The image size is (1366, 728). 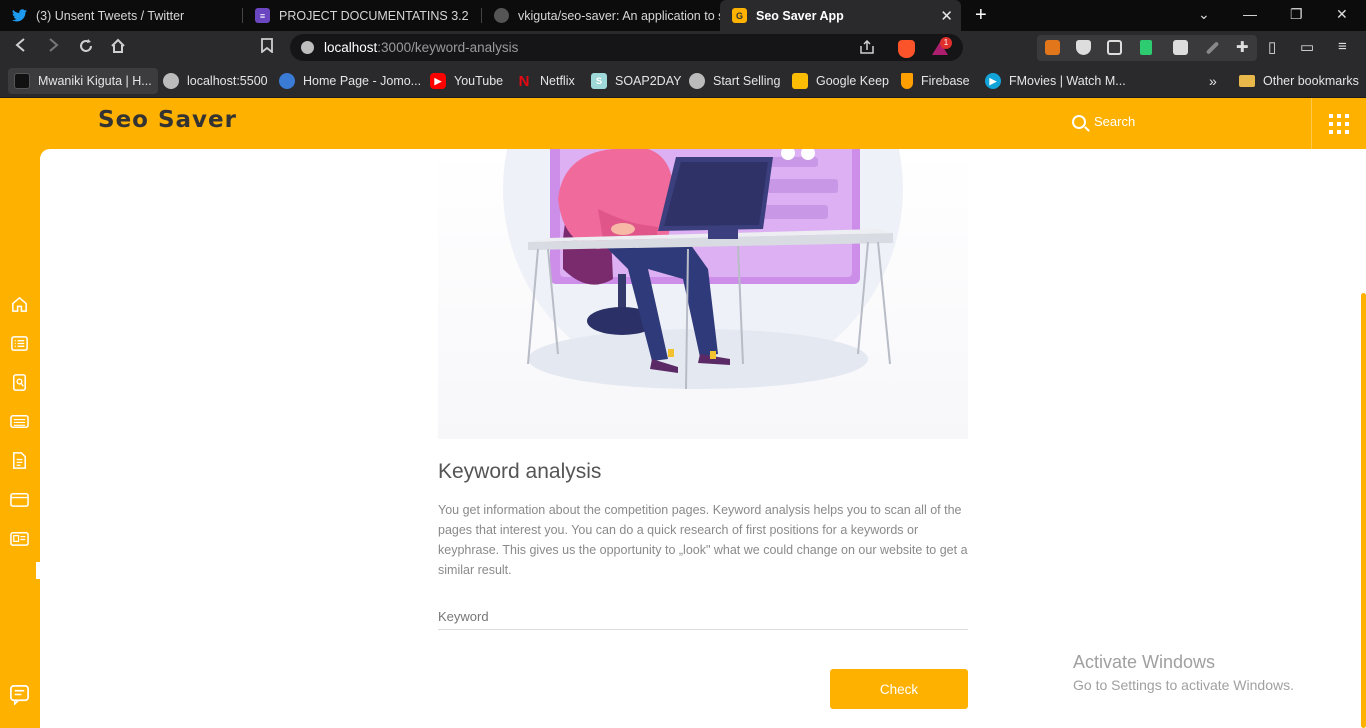 What do you see at coordinates (993, 81) in the screenshot?
I see `fmovies-play-icon: ▶` at bounding box center [993, 81].